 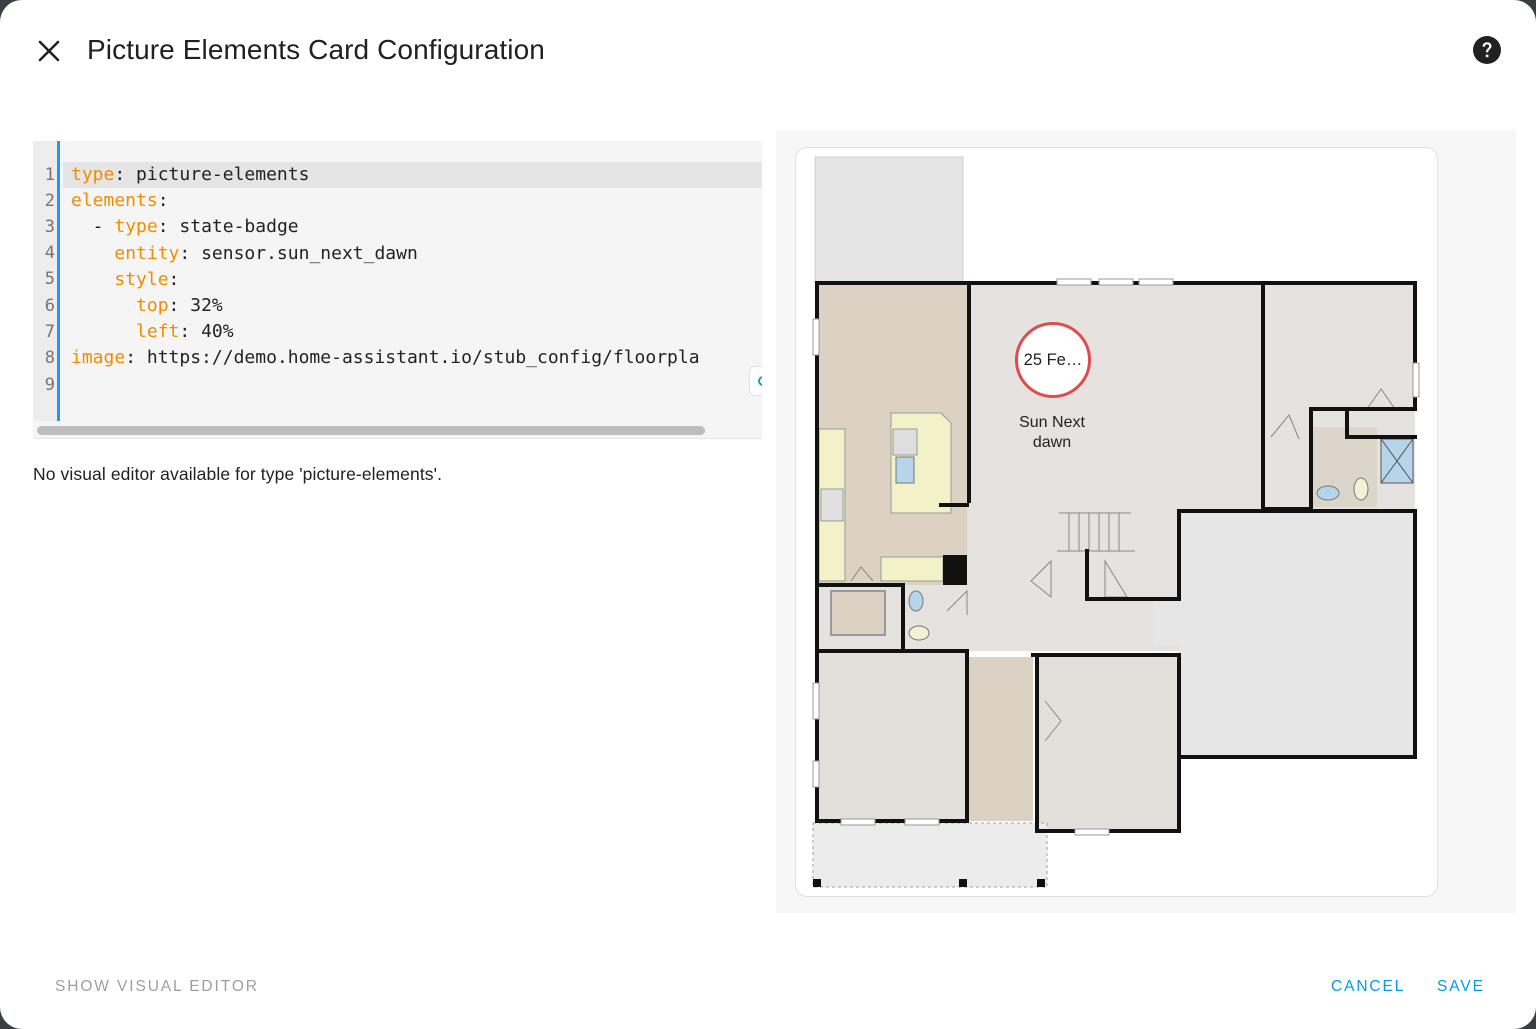 I want to click on line-number: 9, so click(x=49, y=385).